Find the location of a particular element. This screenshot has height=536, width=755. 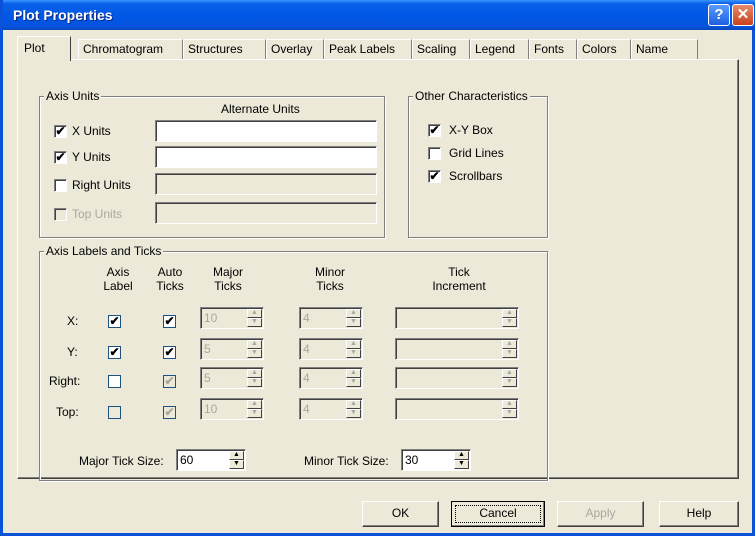

tab-scaling: Scaling is located at coordinates (441, 49).